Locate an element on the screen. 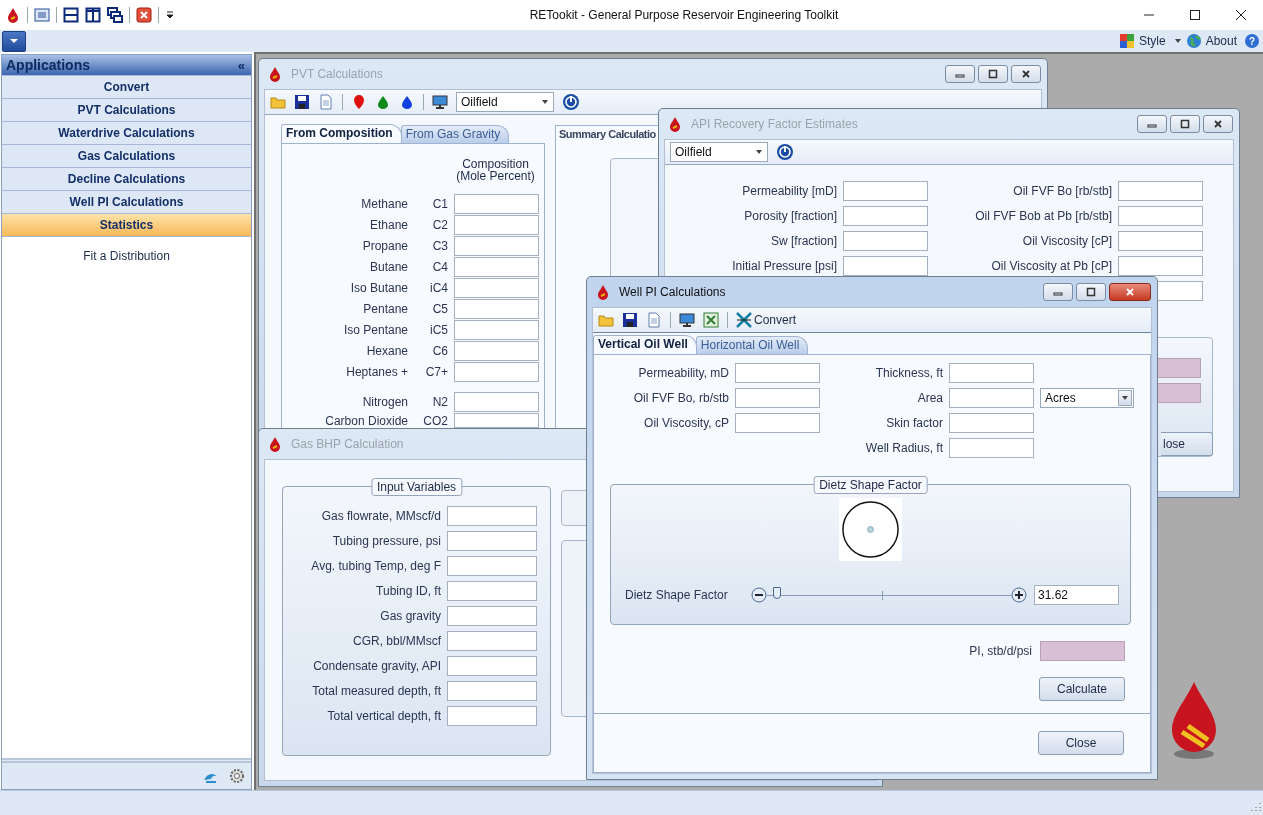 This screenshot has width=1263, height=815. slider-thumb is located at coordinates (777, 592).